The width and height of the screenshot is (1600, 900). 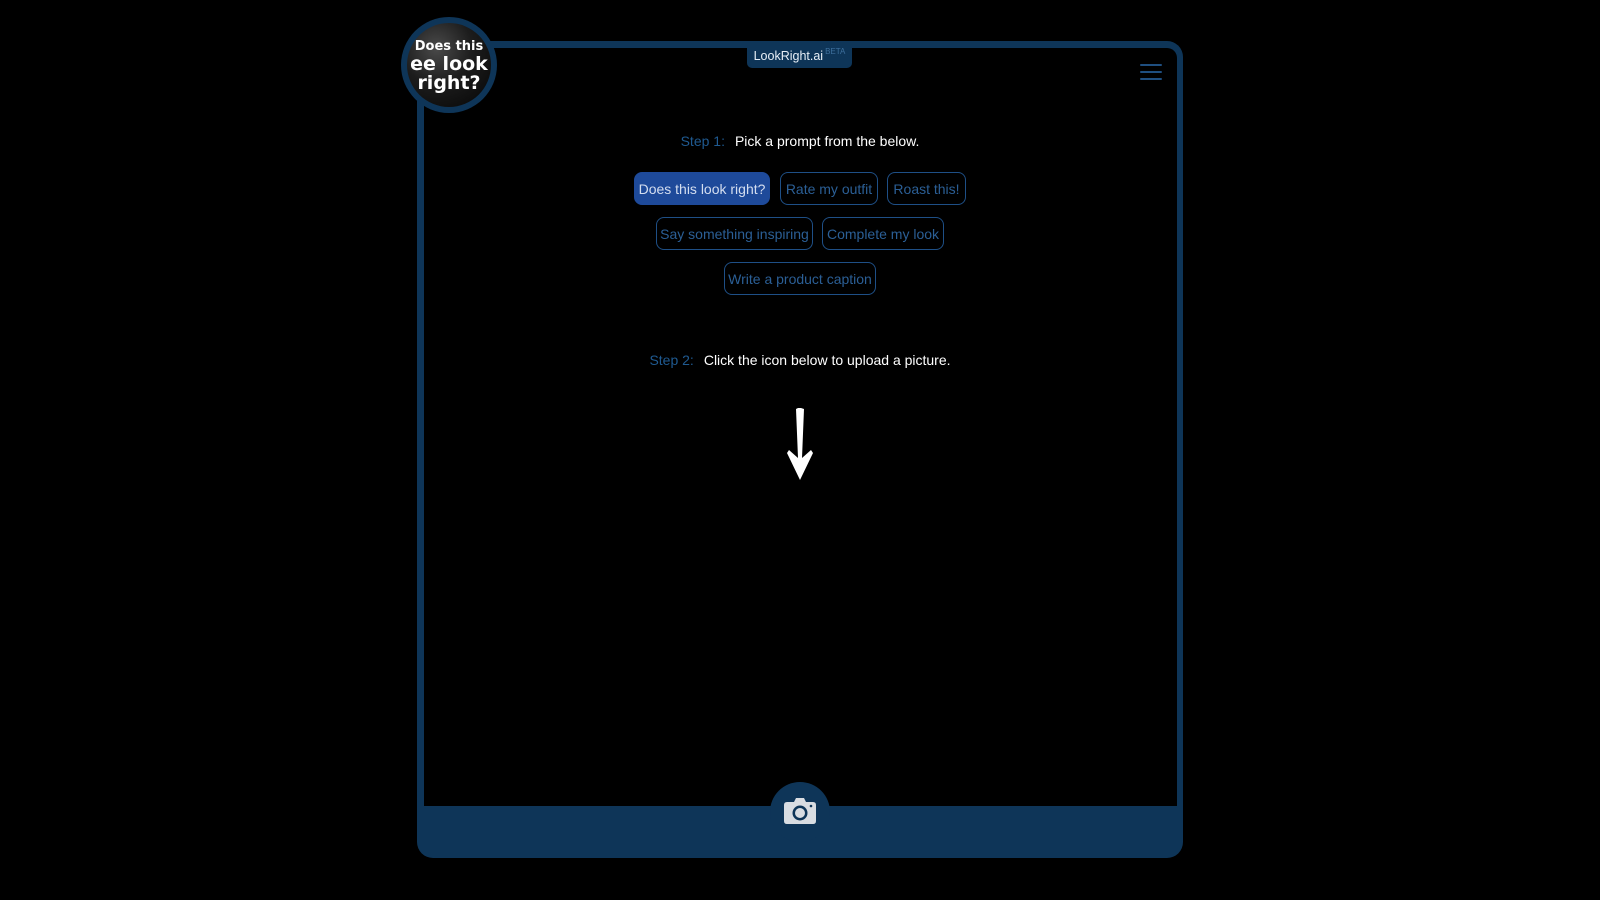 I want to click on brand-tab: LookRight.ai BETA, so click(x=799, y=56).